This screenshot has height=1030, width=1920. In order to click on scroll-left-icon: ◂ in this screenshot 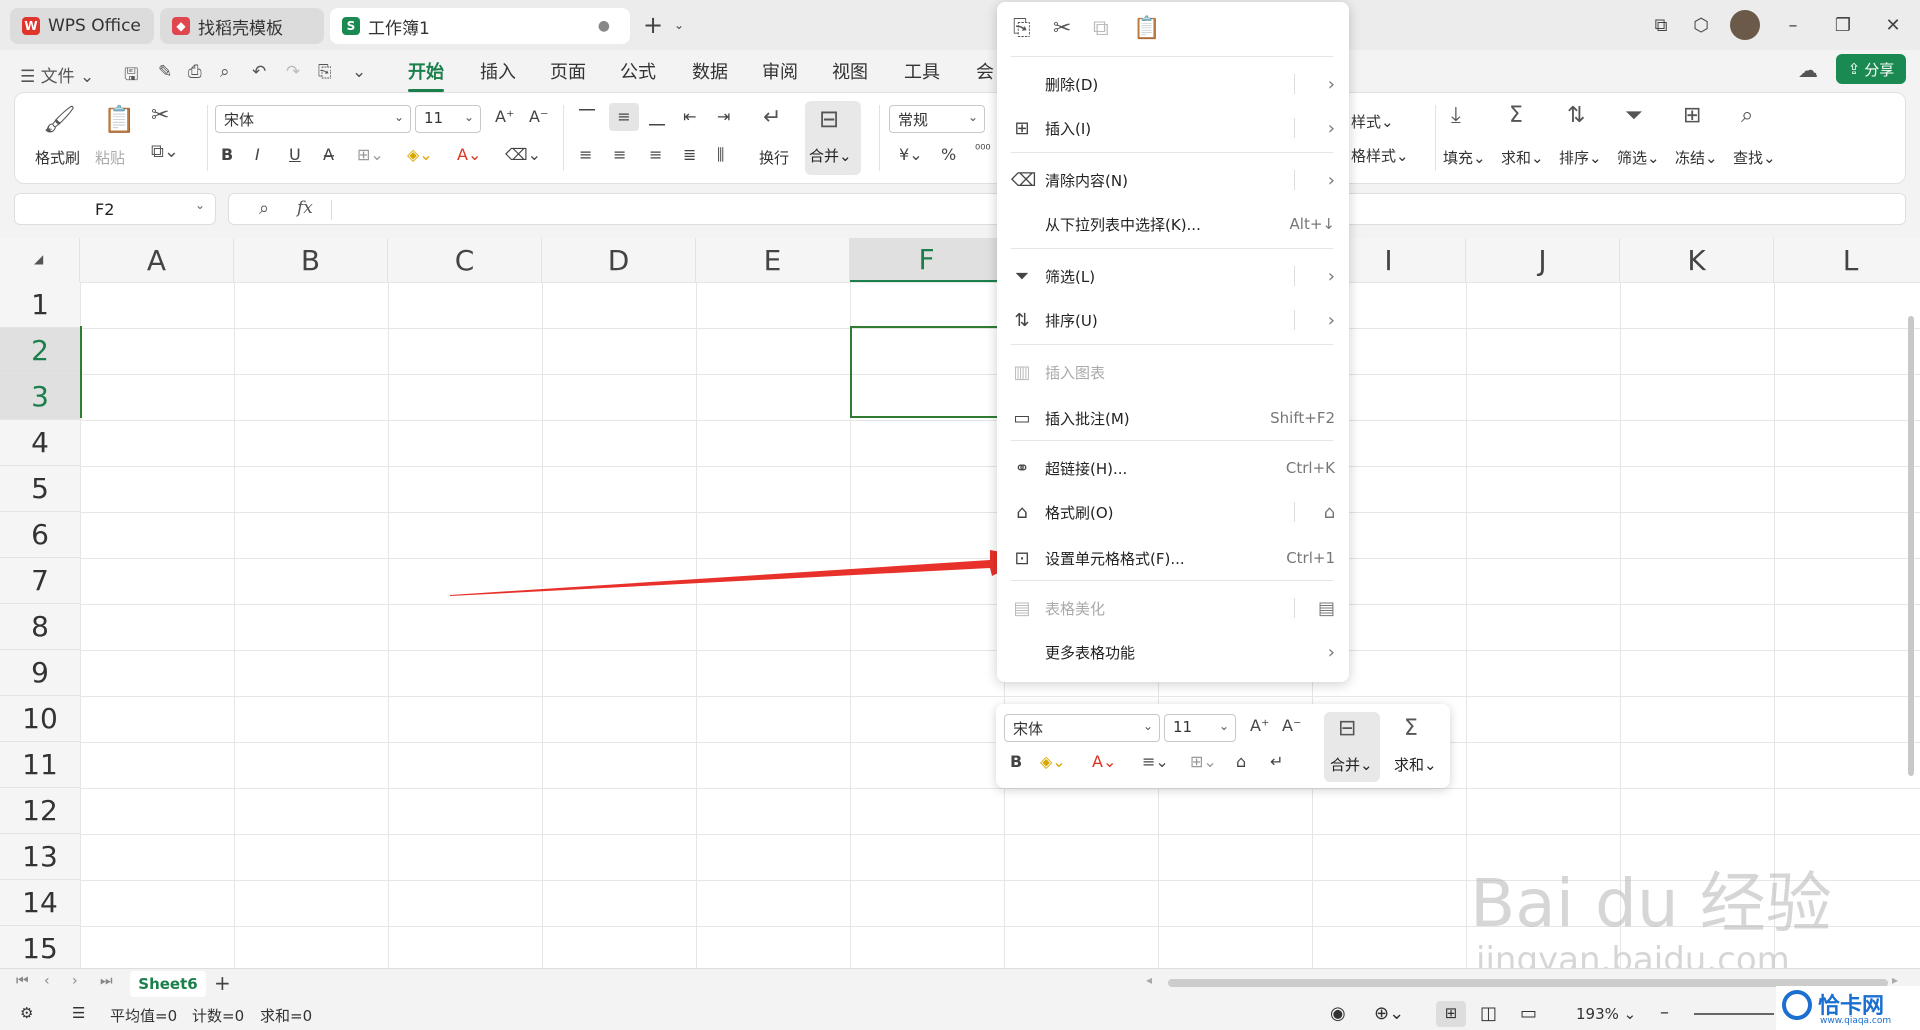, I will do `click(1149, 980)`.